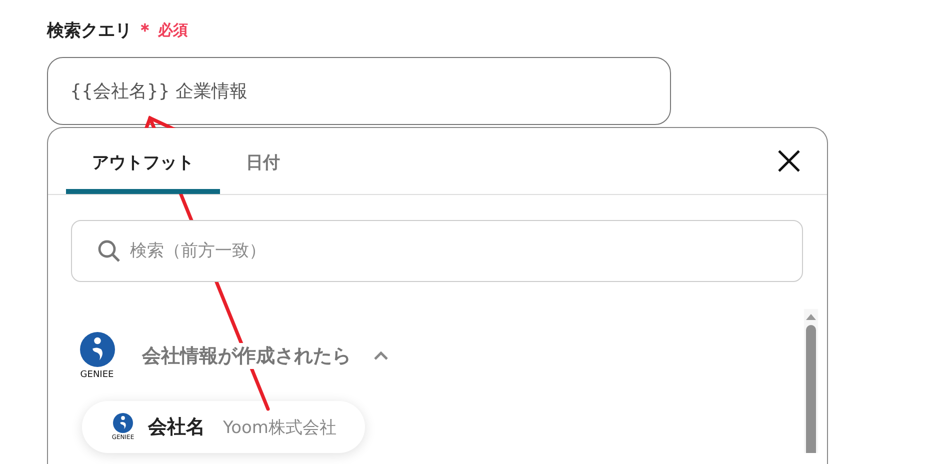  Describe the element at coordinates (359, 91) in the screenshot. I see `query-field: {{会社名}} 企業情報` at that location.